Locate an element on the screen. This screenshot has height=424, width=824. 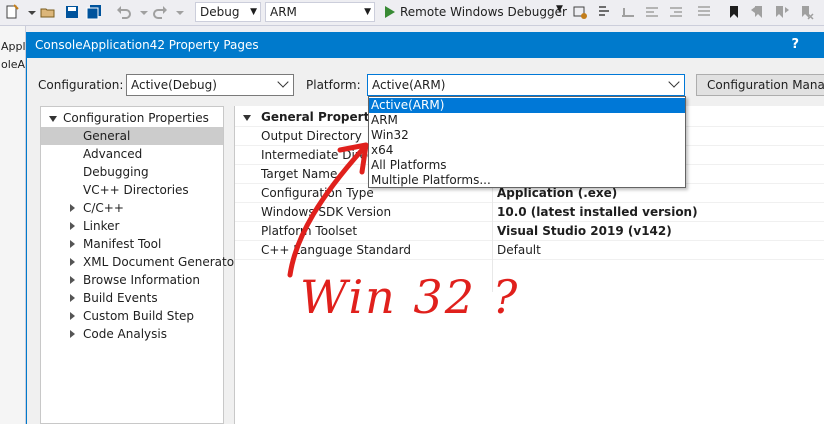
tree-item-browse-information: Browse Information is located at coordinates (132, 280).